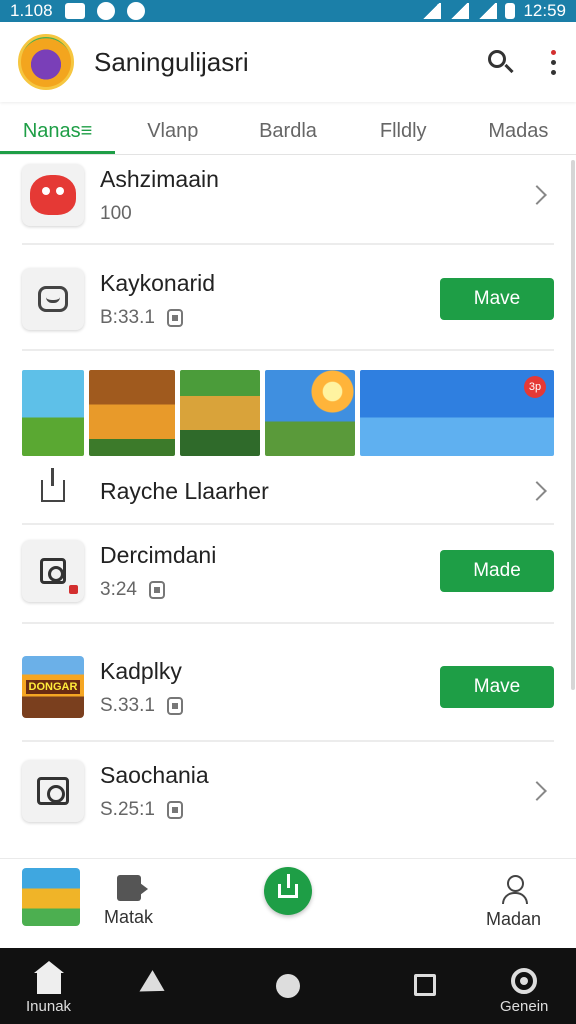 This screenshot has height=1024, width=576. What do you see at coordinates (74, 11) in the screenshot?
I see `image-notification-icon` at bounding box center [74, 11].